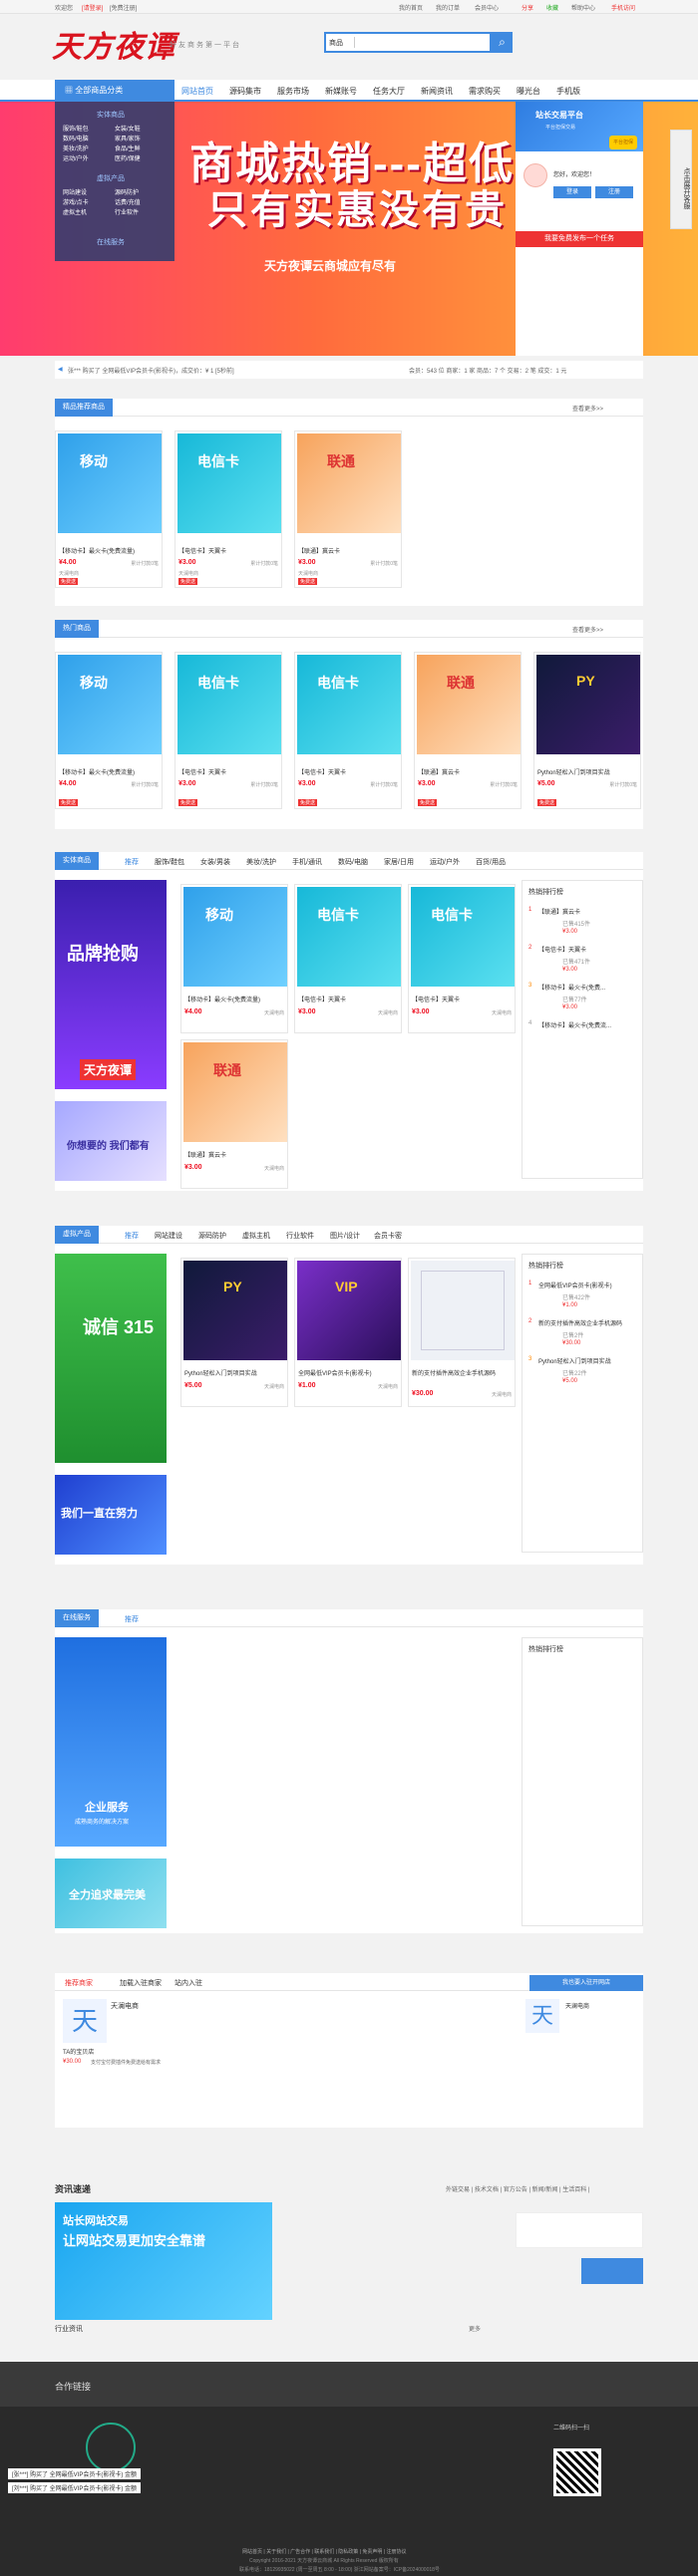 This screenshot has height=2576, width=698. Describe the element at coordinates (353, 862) in the screenshot. I see `physical-tab: 数码/电脑` at that location.